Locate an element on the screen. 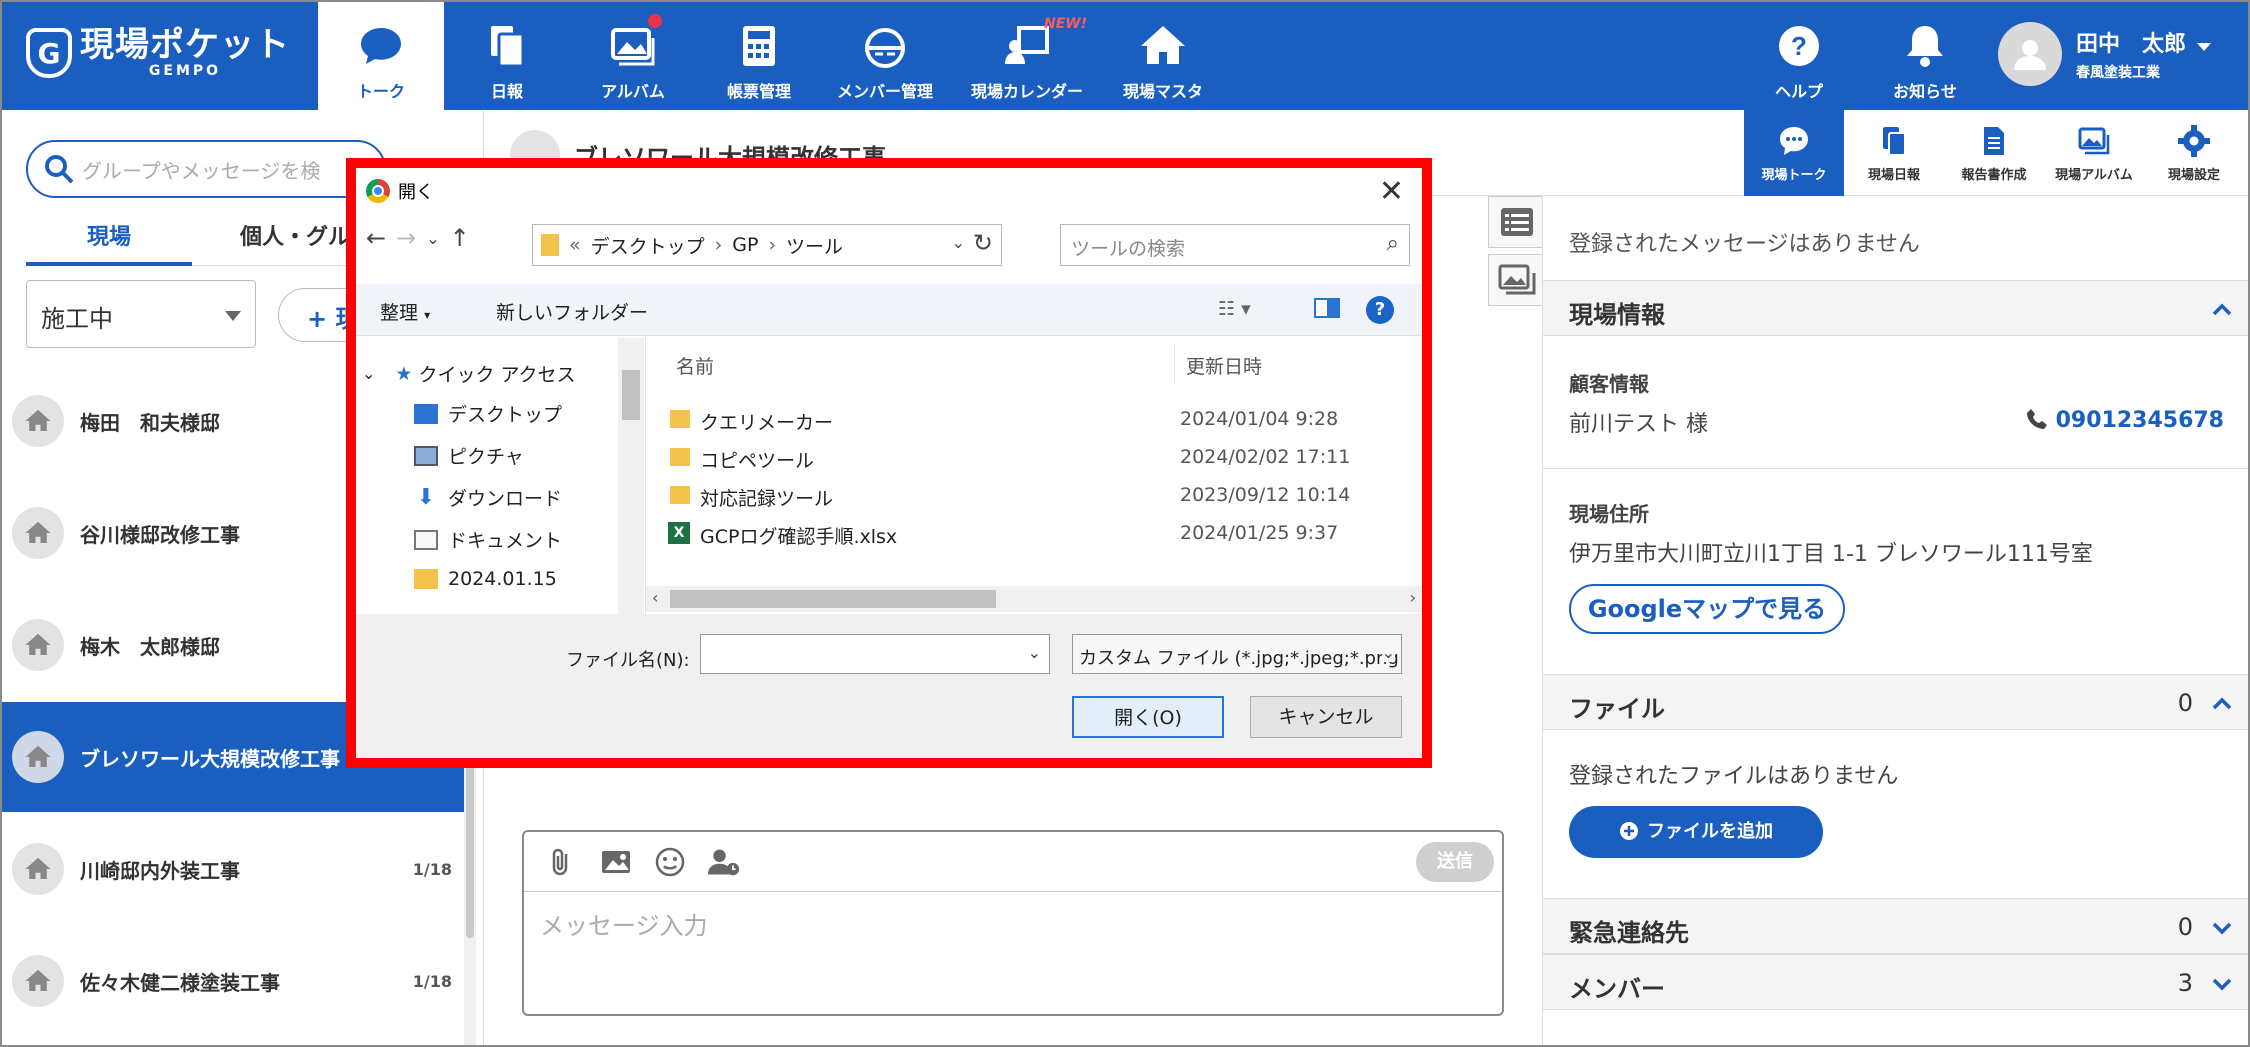  documents-icon is located at coordinates (508, 47).